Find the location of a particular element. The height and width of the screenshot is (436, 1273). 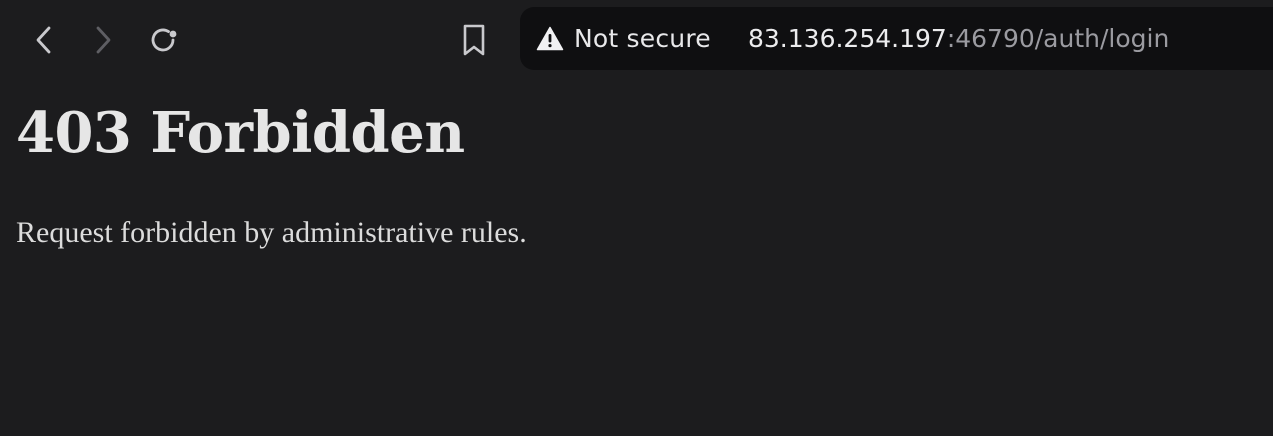

warning-triangle-icon is located at coordinates (550, 38).